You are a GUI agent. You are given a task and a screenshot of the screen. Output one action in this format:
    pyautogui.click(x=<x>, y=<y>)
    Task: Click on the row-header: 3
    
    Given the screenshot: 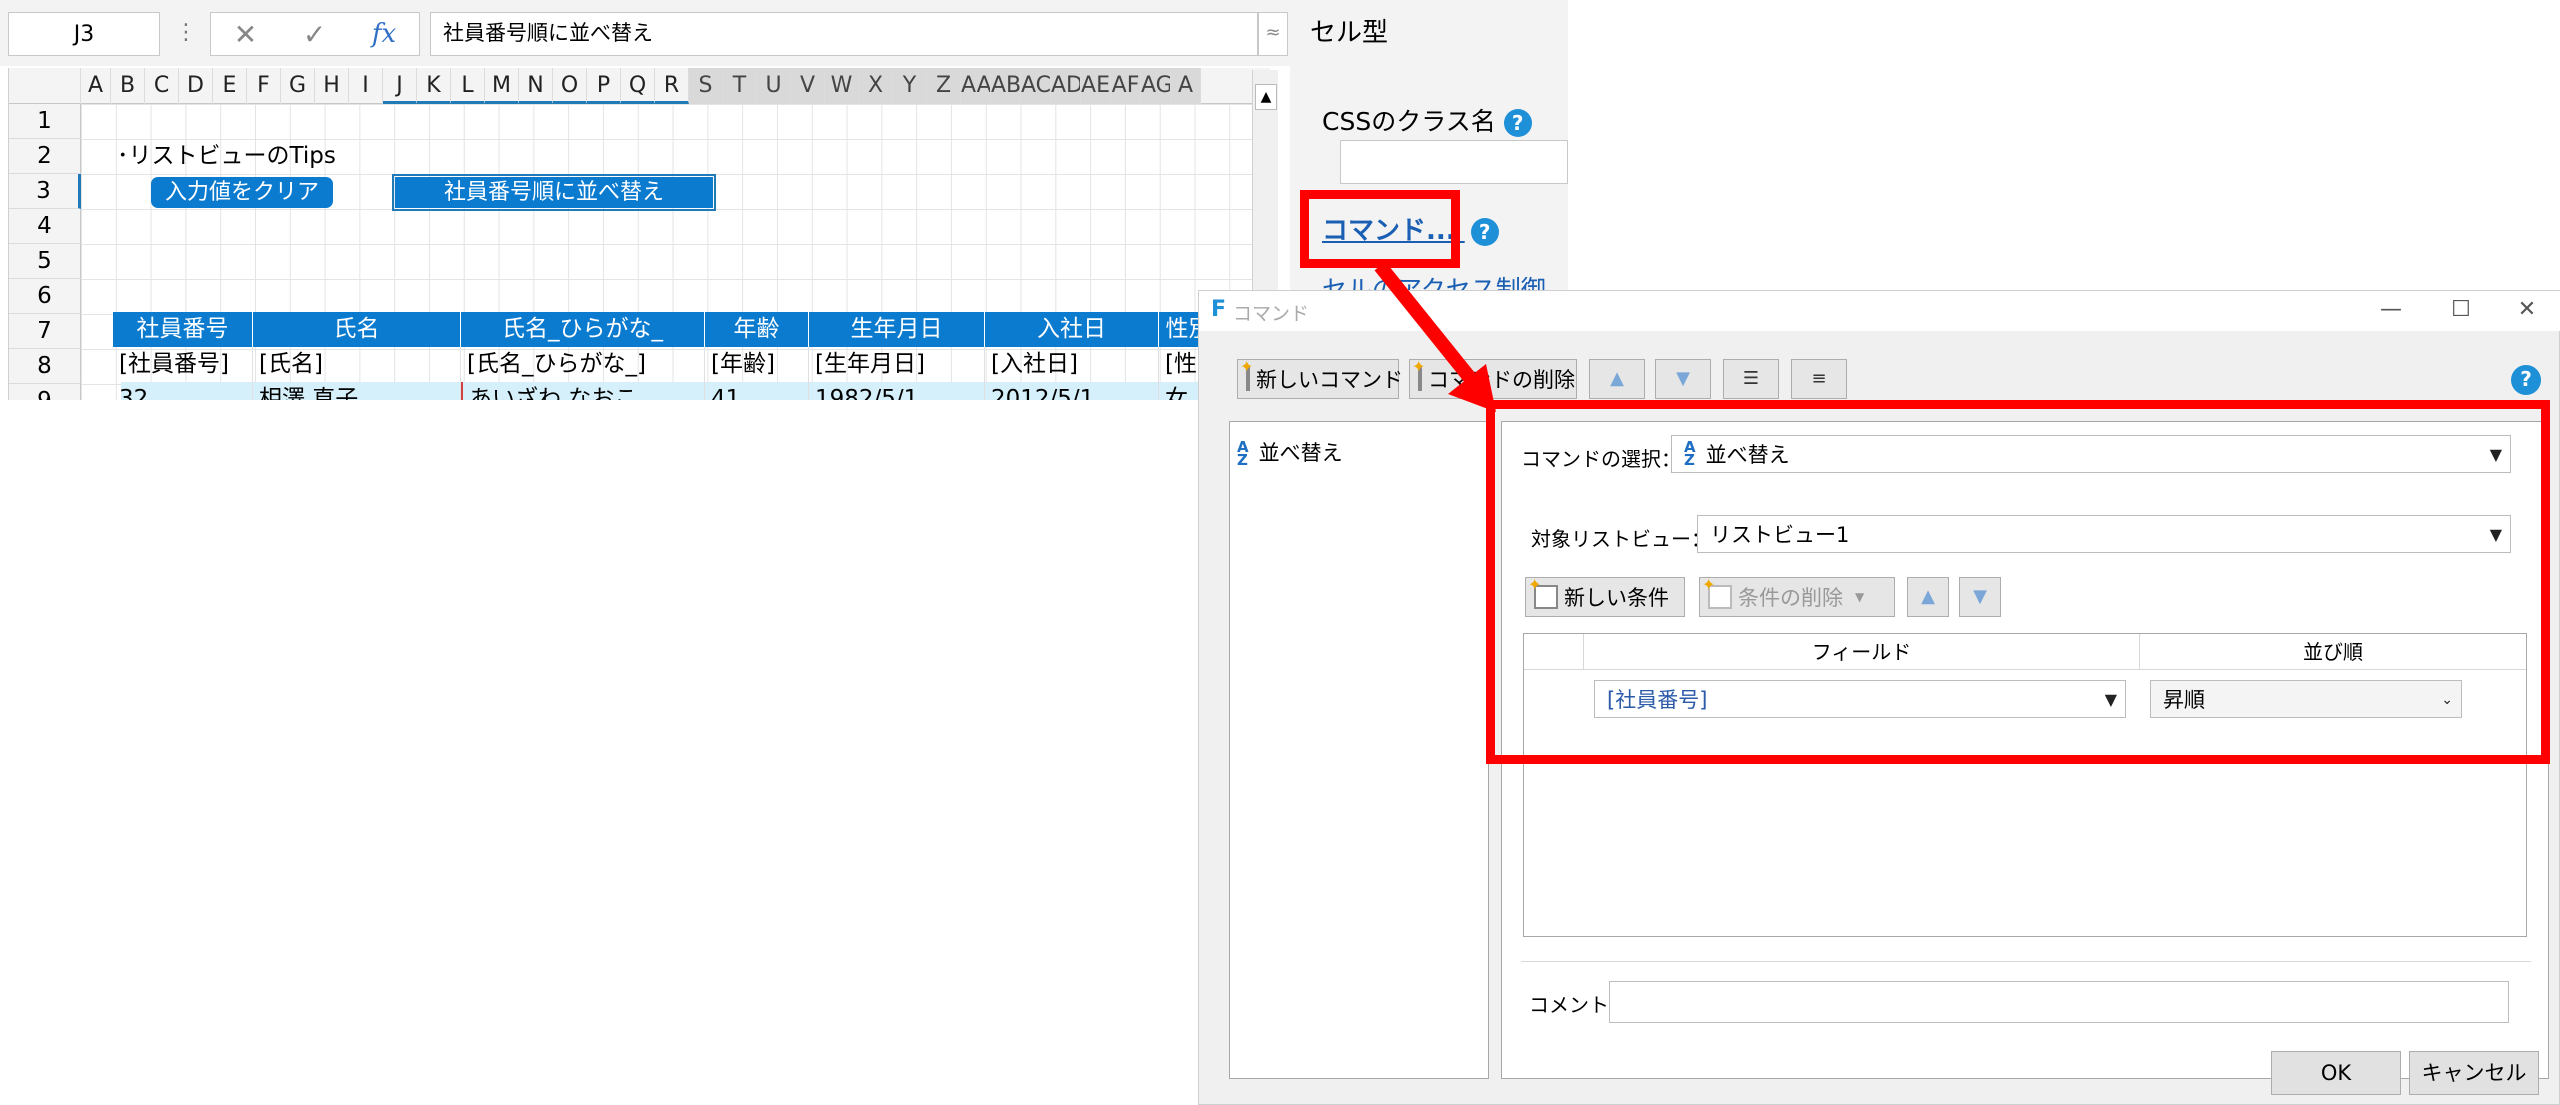 What is the action you would take?
    pyautogui.click(x=45, y=191)
    